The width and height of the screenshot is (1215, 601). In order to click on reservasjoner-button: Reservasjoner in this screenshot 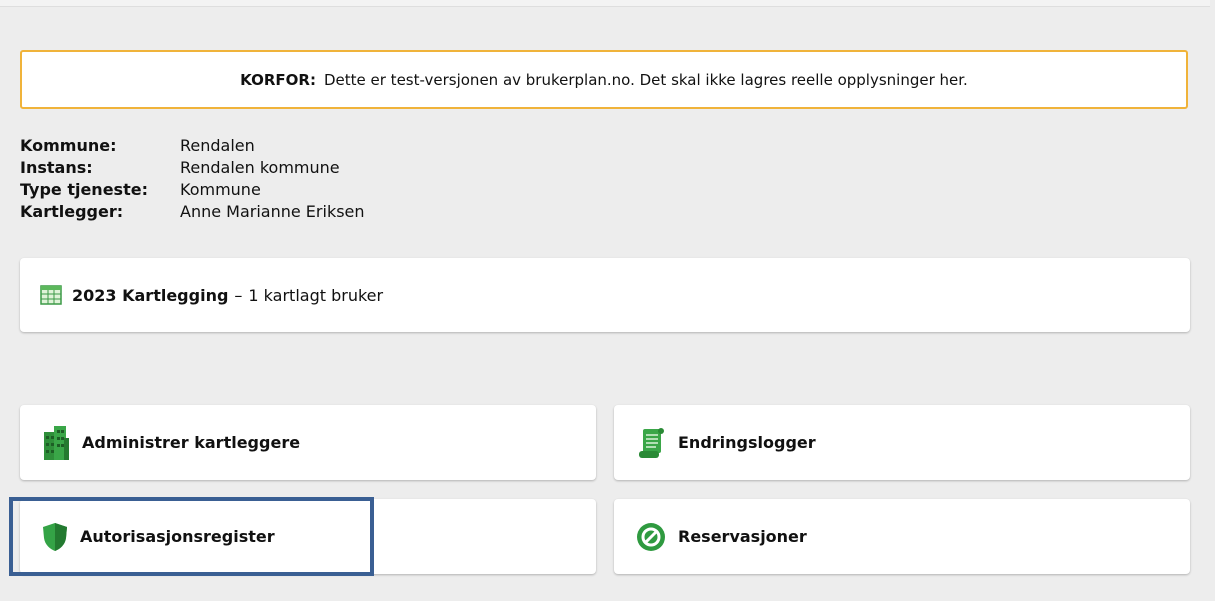, I will do `click(902, 536)`.